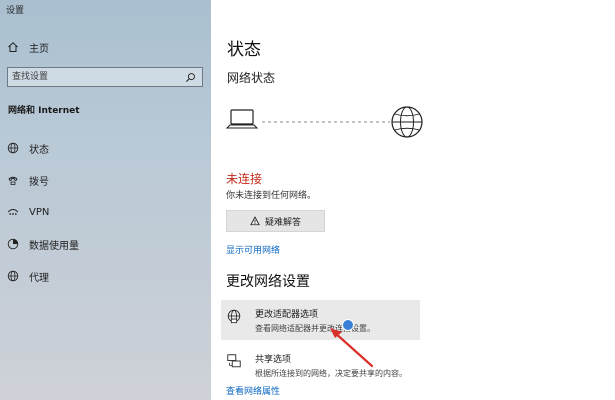 This screenshot has height=400, width=615. Describe the element at coordinates (39, 49) in the screenshot. I see `sidebar-item-label: 主页` at that location.